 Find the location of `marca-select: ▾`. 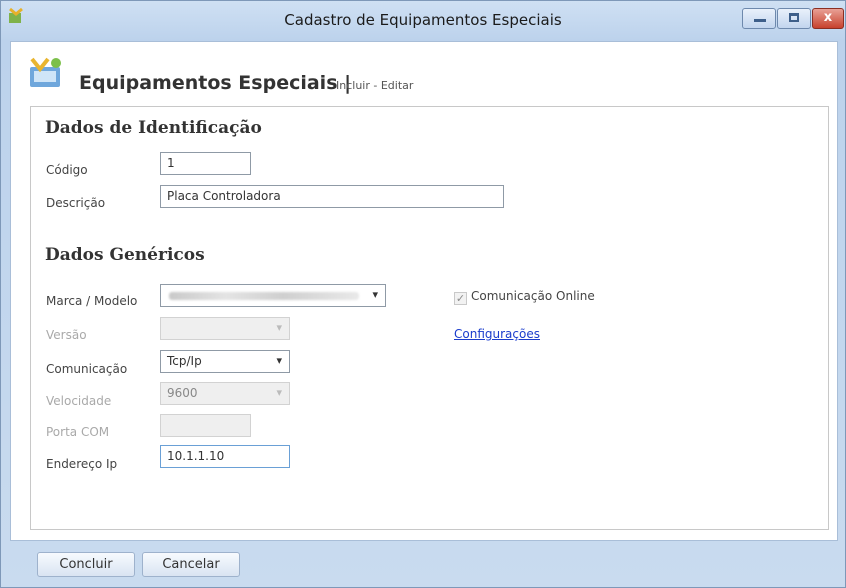

marca-select: ▾ is located at coordinates (273, 295).